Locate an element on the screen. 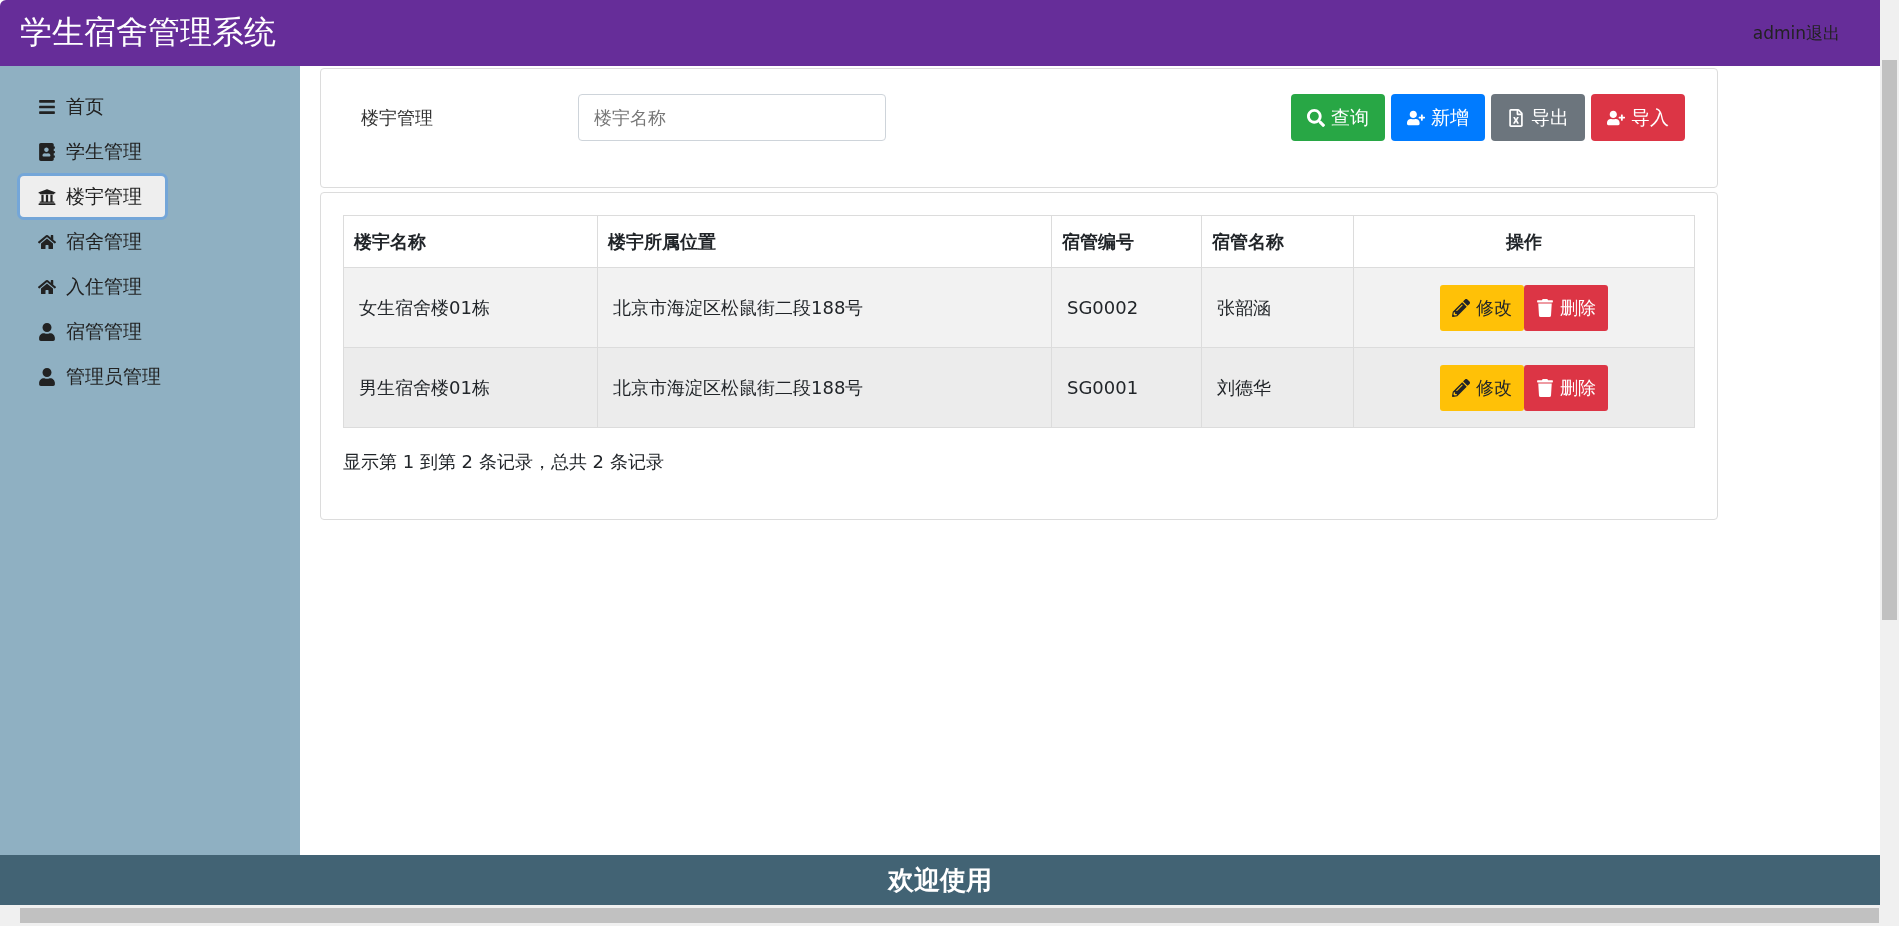 The image size is (1899, 926). sidebar-item: 入住管理 is located at coordinates (92, 286).